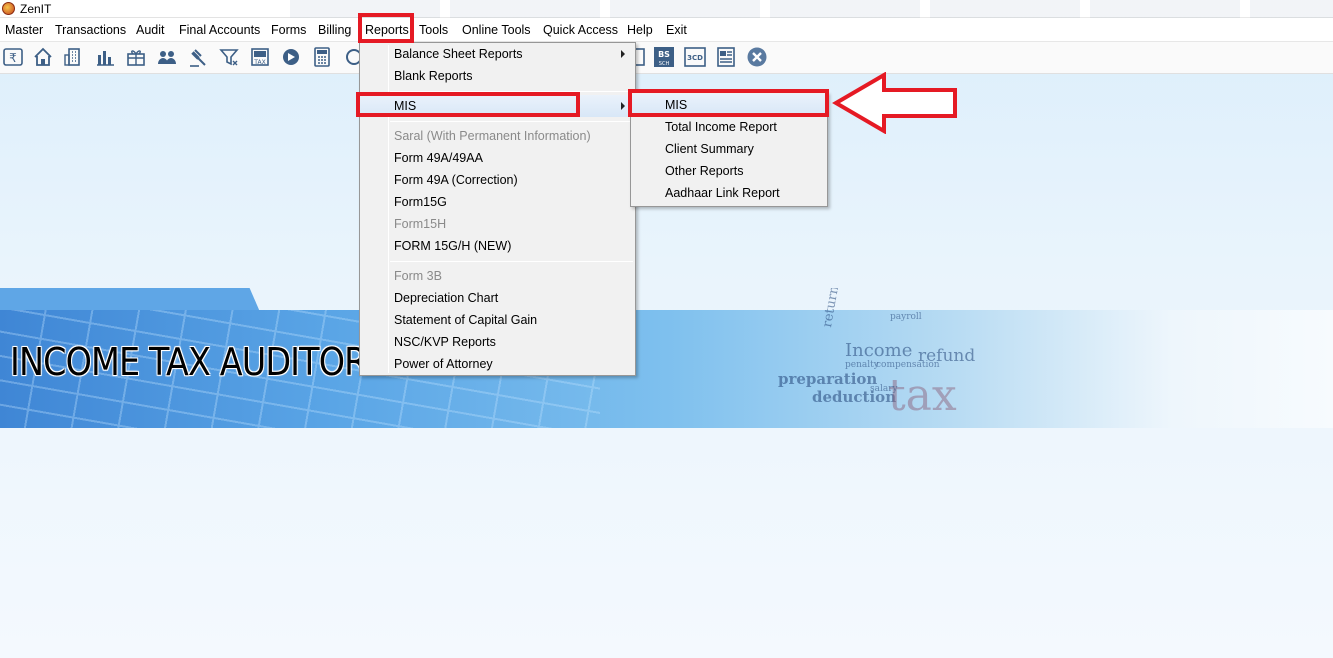 This screenshot has height=658, width=1333. I want to click on bar-chart-icon, so click(105, 57).